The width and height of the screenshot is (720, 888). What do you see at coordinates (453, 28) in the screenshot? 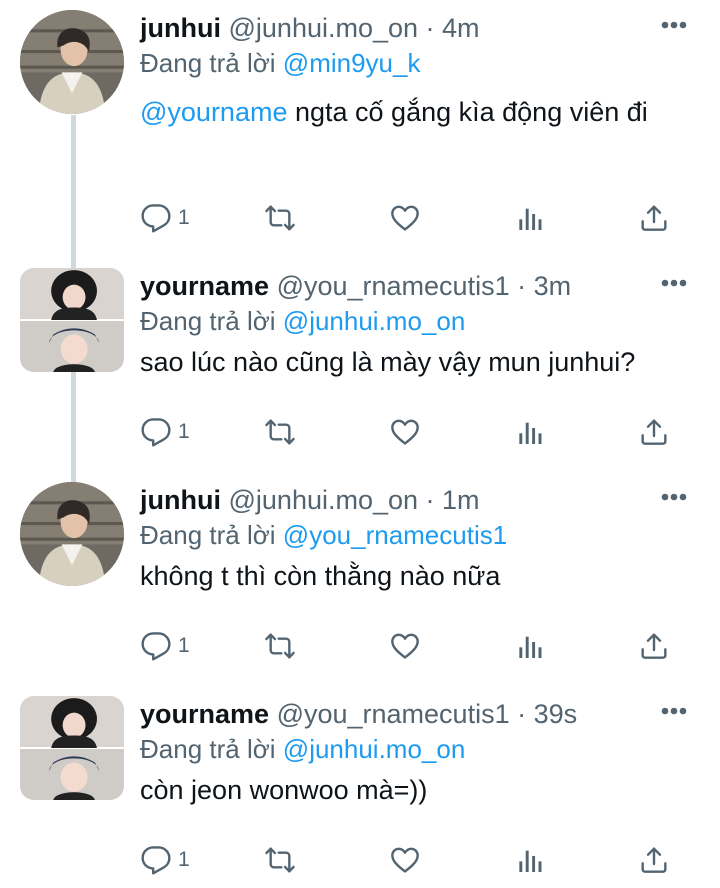
I see `timestamp: · 4m` at bounding box center [453, 28].